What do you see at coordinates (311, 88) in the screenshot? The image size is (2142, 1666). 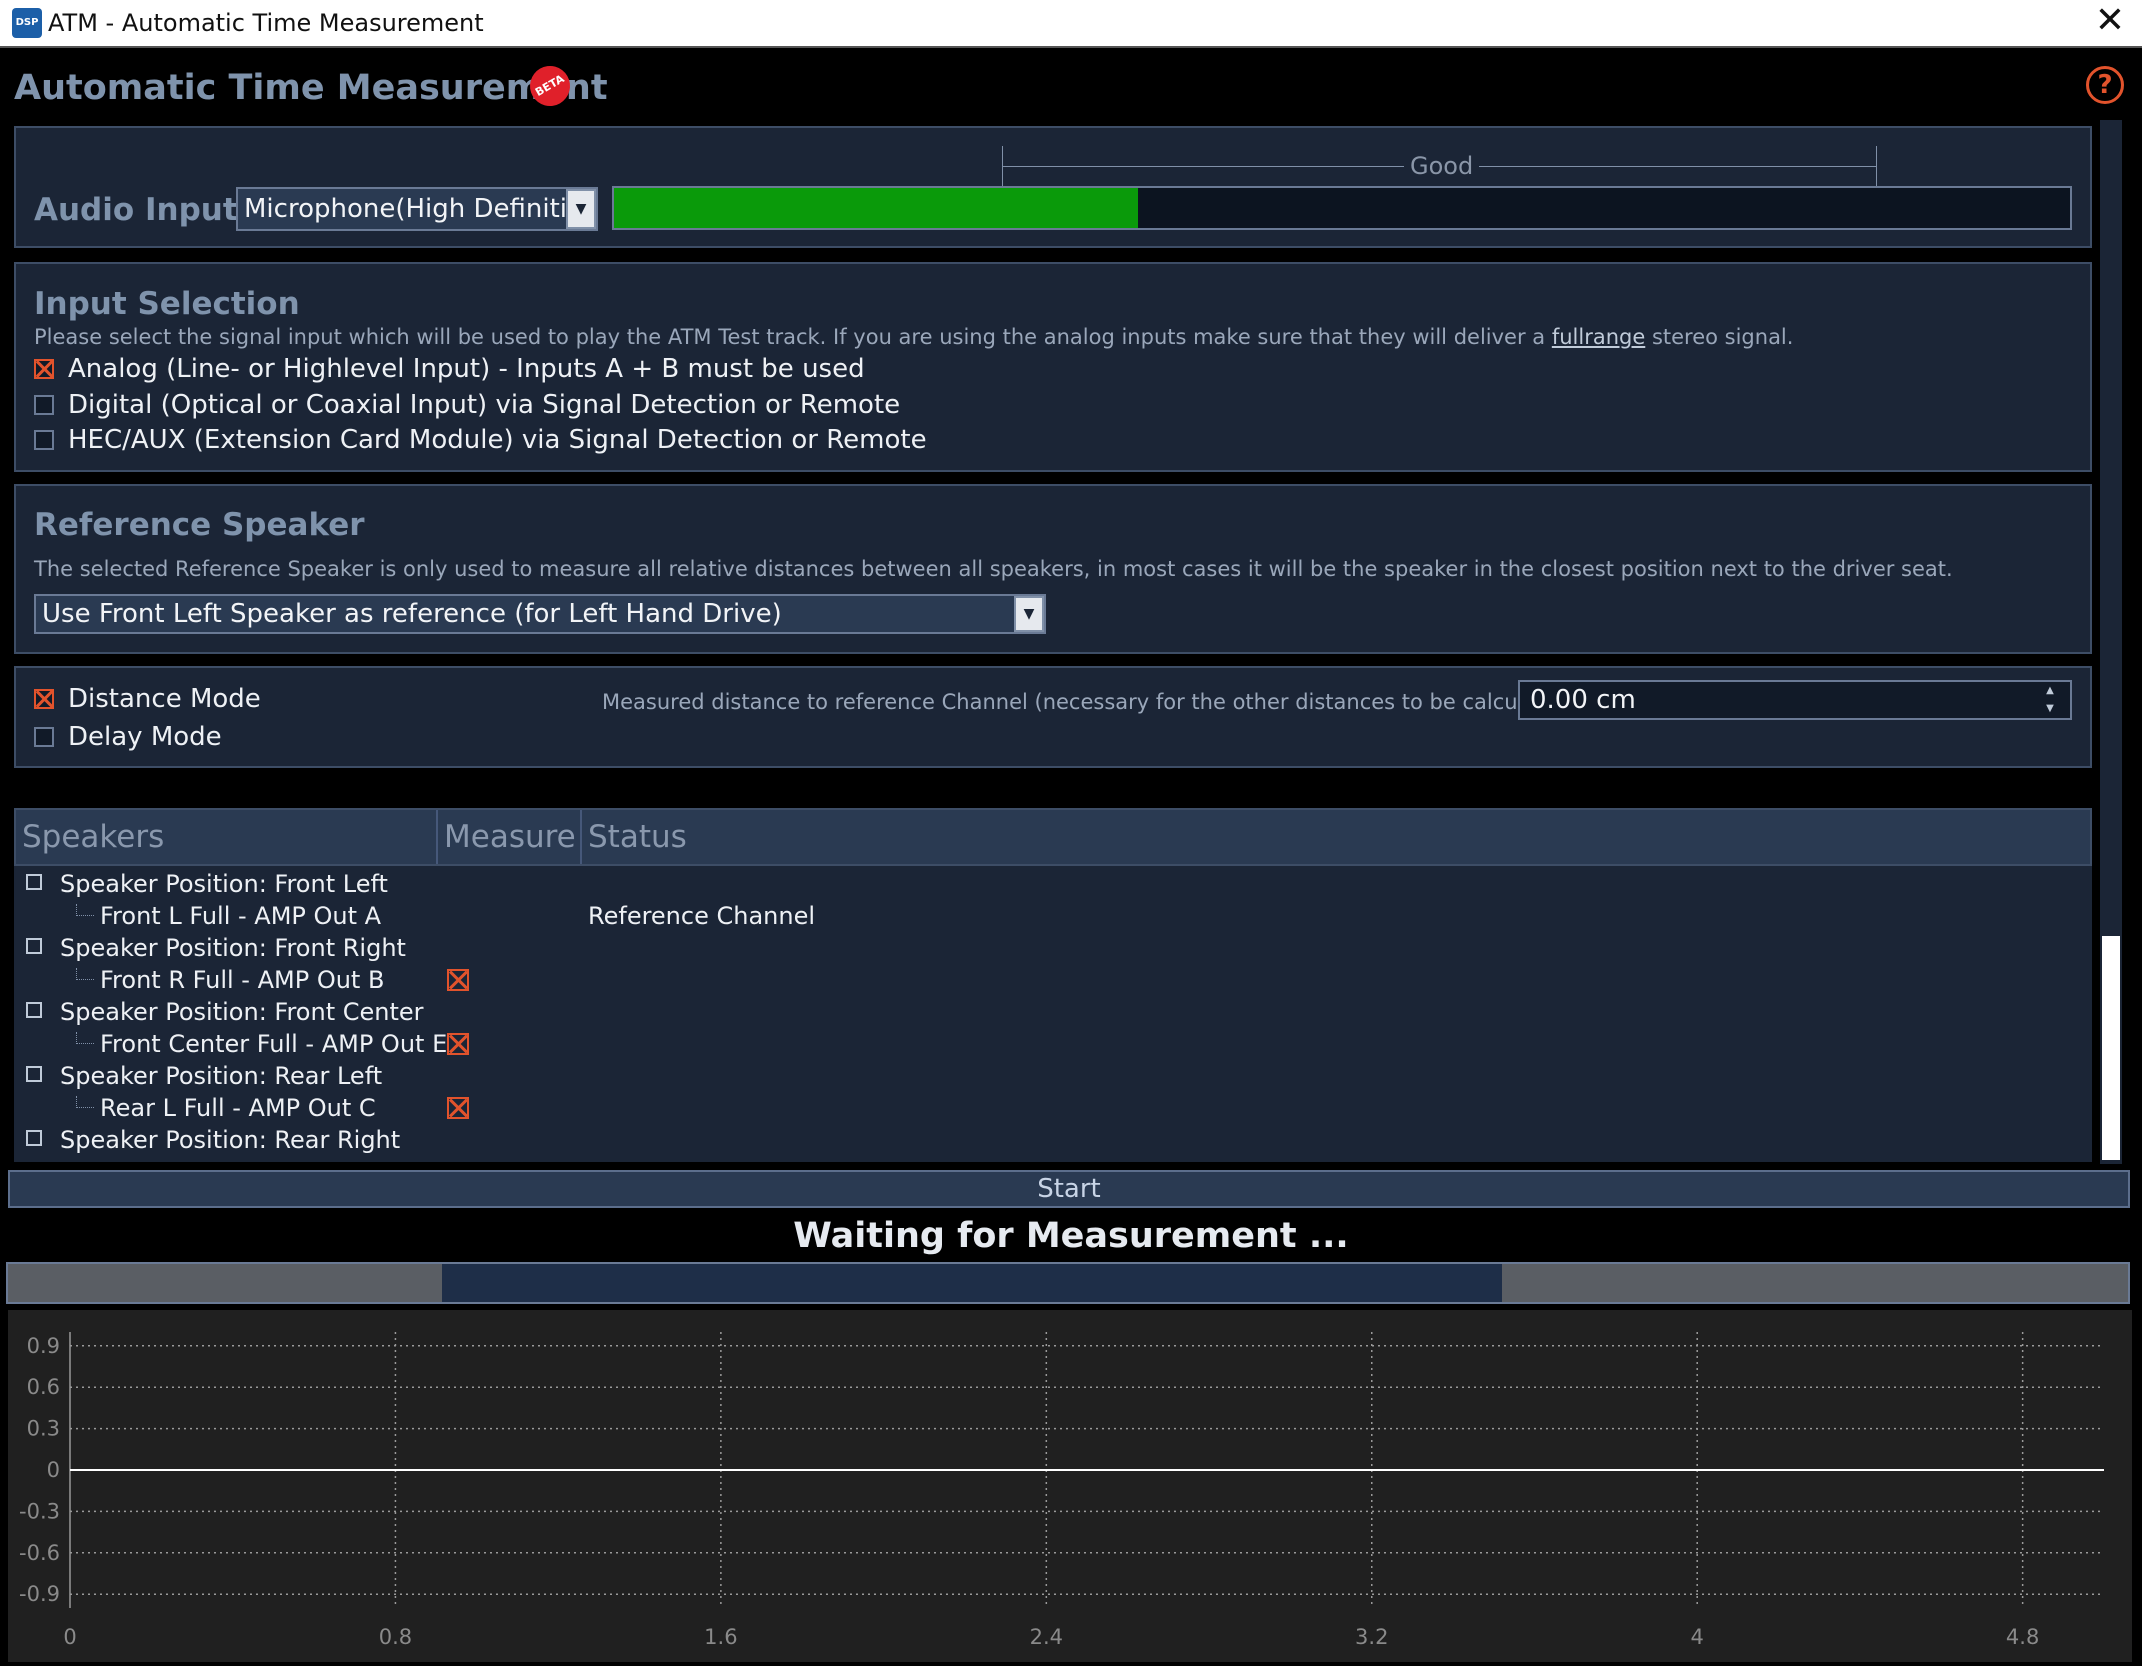 I see `app-heading: Automatic Time Measurement` at bounding box center [311, 88].